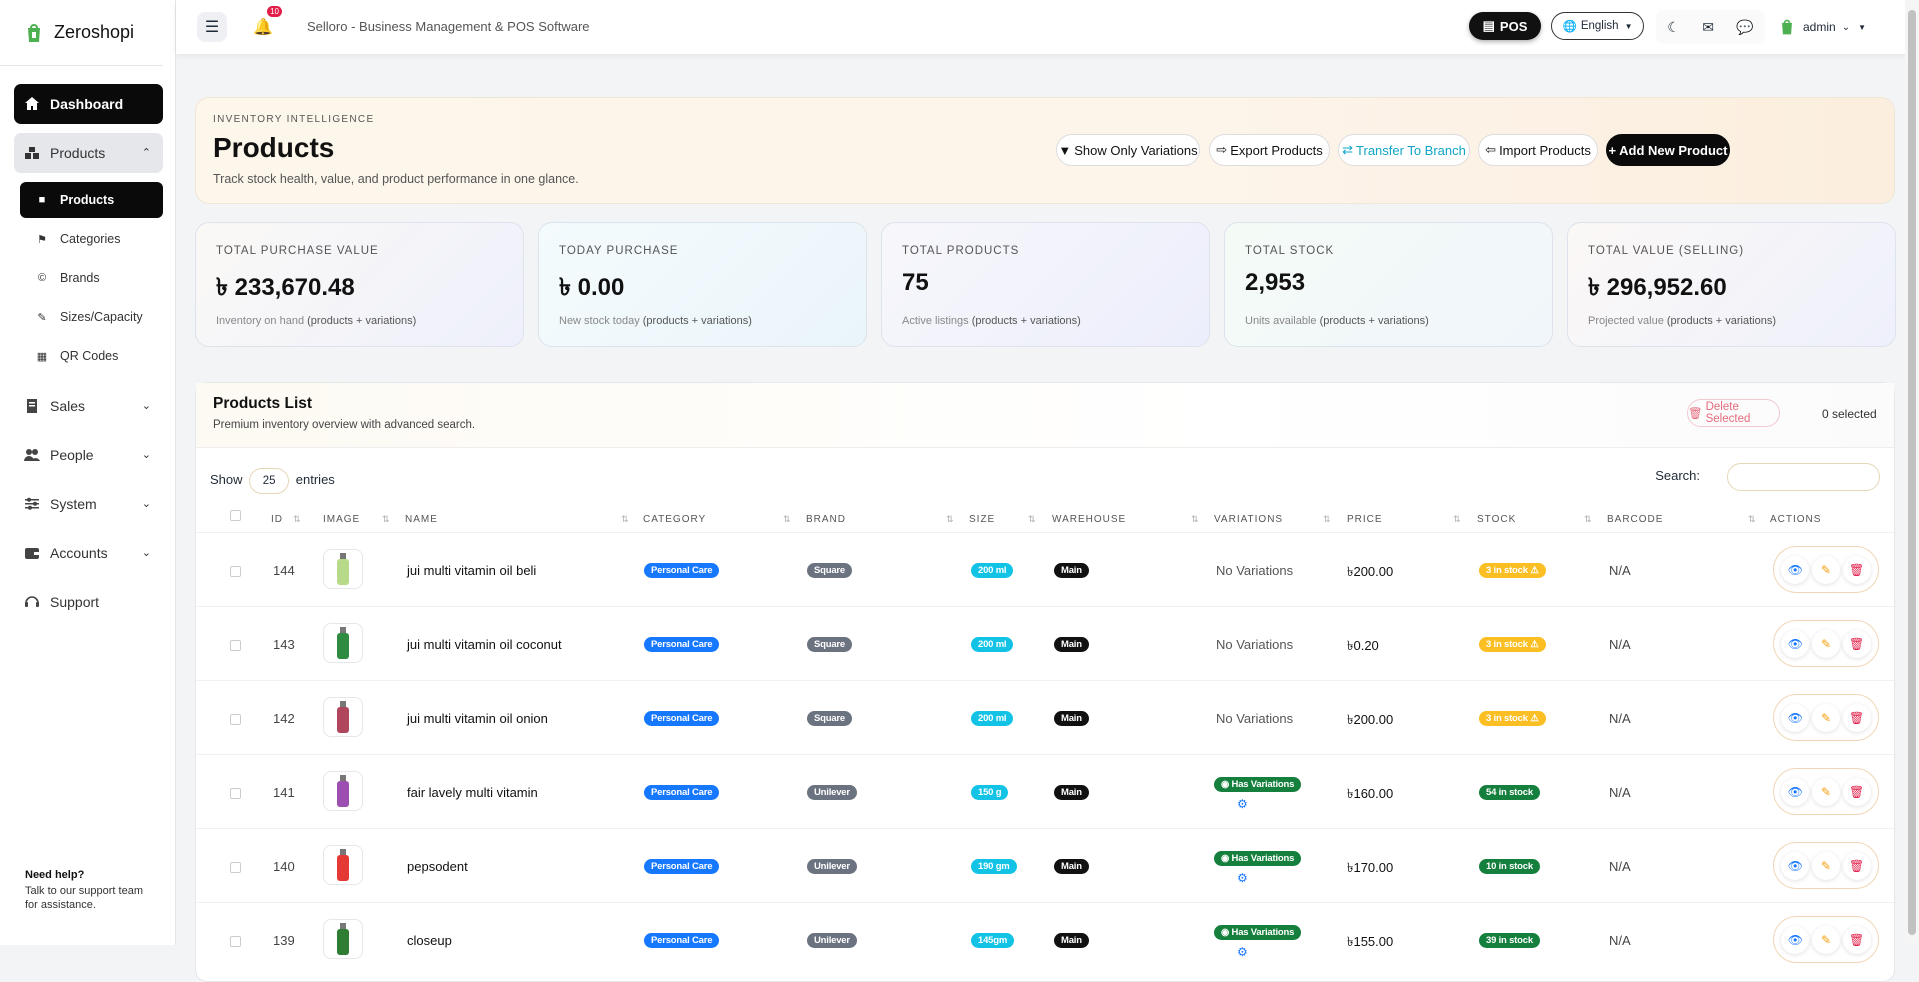 The image size is (1919, 982). What do you see at coordinates (235, 515) in the screenshot?
I see `select-all-checkbox` at bounding box center [235, 515].